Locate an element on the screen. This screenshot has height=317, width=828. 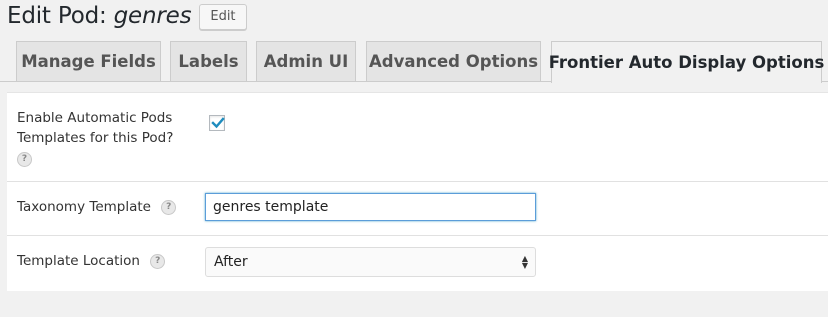
template-location-select: After ▲ ▼ is located at coordinates (370, 262).